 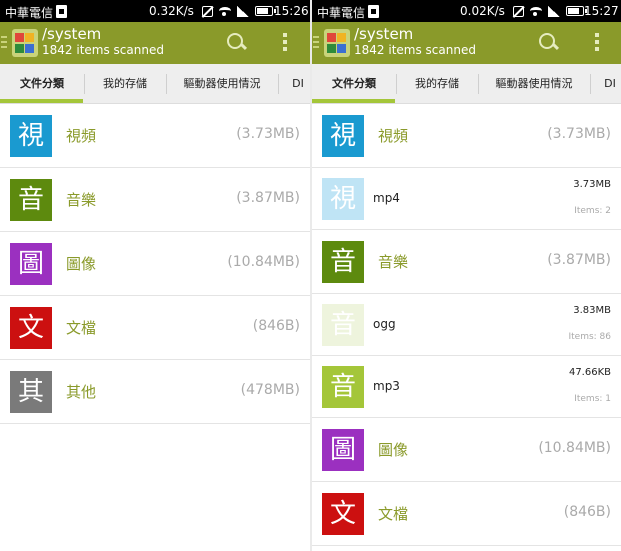 What do you see at coordinates (589, 372) in the screenshot?
I see `file-type-size: 47.66KB` at bounding box center [589, 372].